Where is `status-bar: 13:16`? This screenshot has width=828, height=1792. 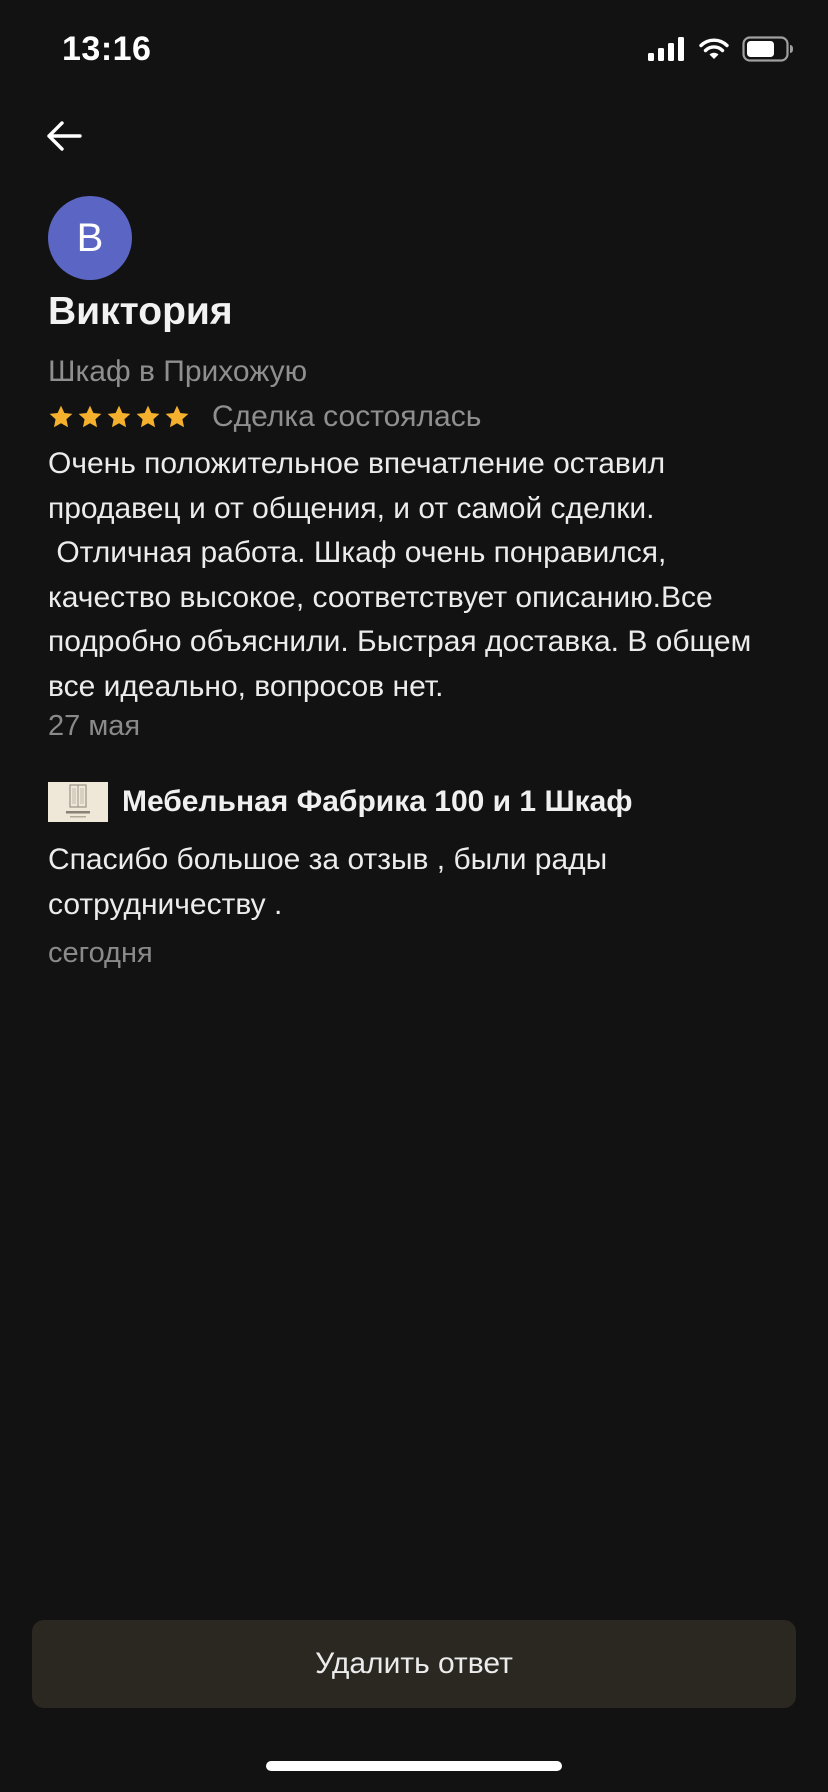
status-bar: 13:16 is located at coordinates (414, 50).